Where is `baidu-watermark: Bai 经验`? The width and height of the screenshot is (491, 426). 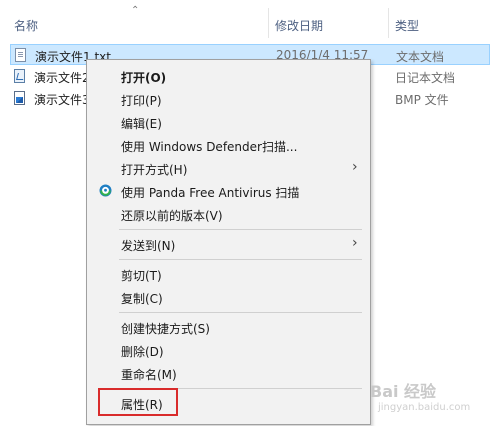
baidu-watermark: Bai 经验 is located at coordinates (403, 391).